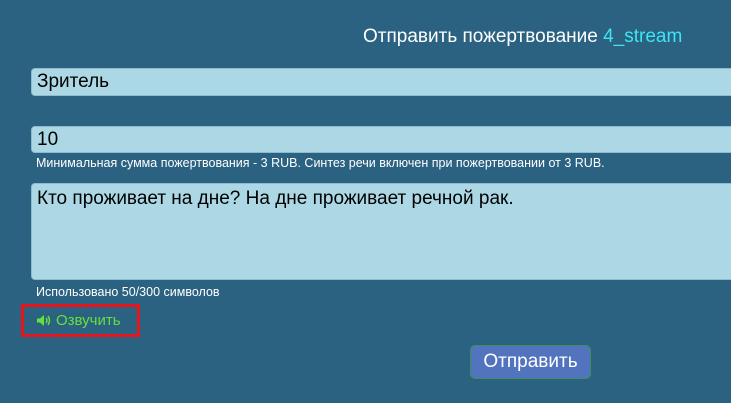 This screenshot has width=731, height=403. I want to click on title-text: Отправить пожертвование, so click(480, 36).